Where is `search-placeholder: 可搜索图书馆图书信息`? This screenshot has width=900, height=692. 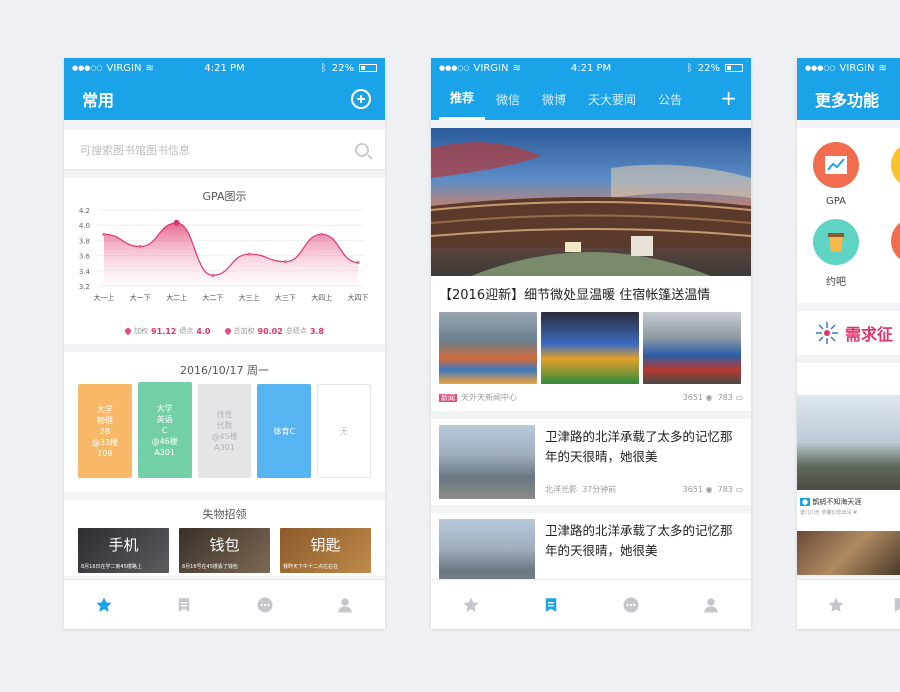
search-placeholder: 可搜索图书馆图书信息 is located at coordinates (135, 150).